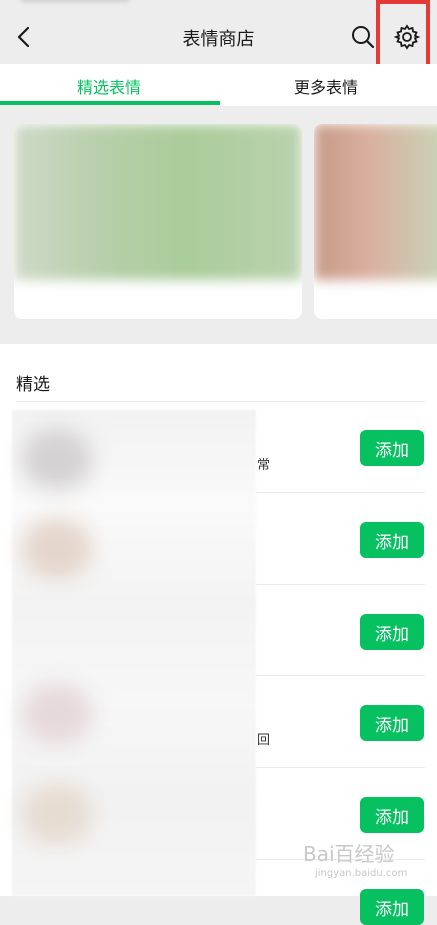 The image size is (437, 925). What do you see at coordinates (361, 873) in the screenshot?
I see `watermark-url: jingyan.baidu.com` at bounding box center [361, 873].